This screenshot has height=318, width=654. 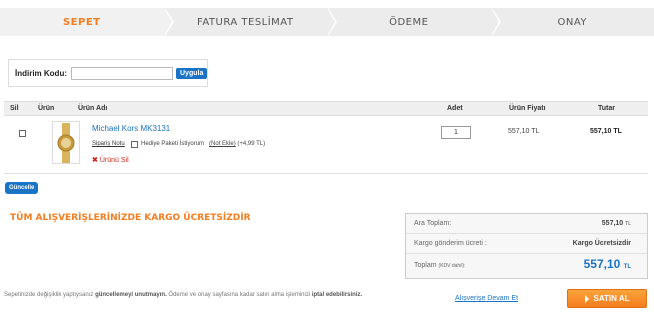 What do you see at coordinates (628, 224) in the screenshot?
I see `subtotal-currency: TL` at bounding box center [628, 224].